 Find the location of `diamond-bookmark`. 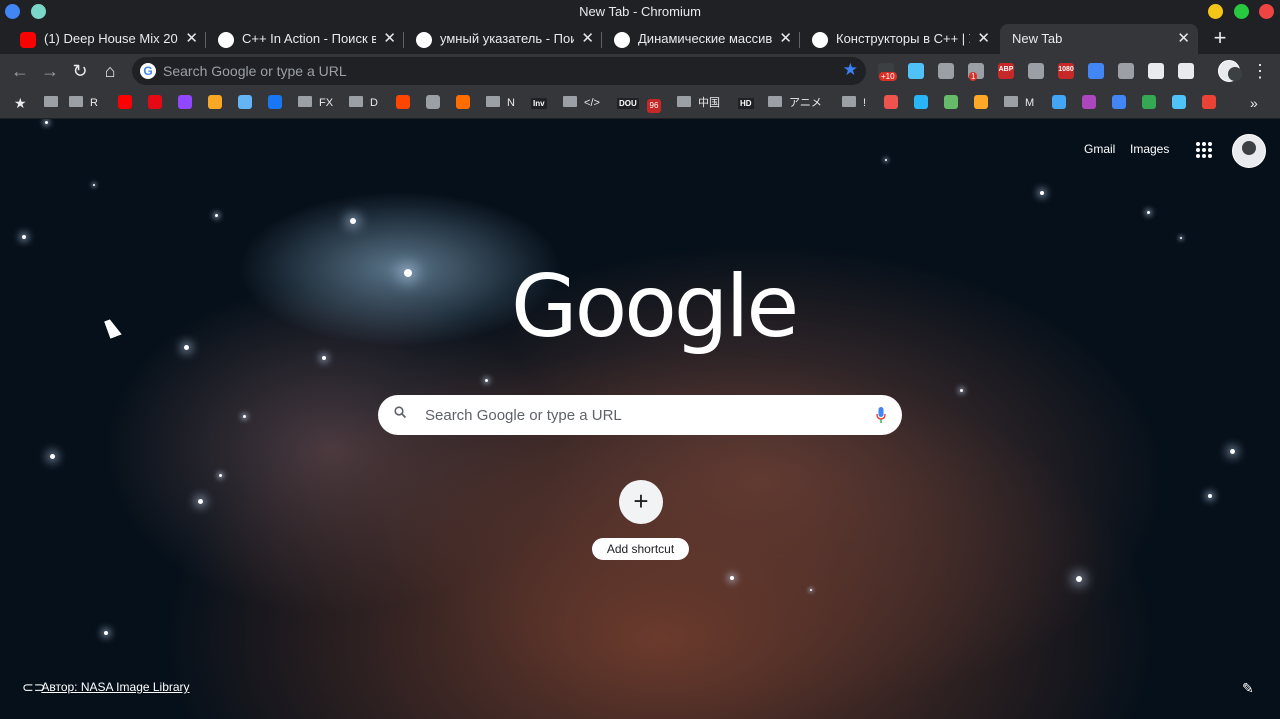

diamond-bookmark is located at coordinates (921, 103).